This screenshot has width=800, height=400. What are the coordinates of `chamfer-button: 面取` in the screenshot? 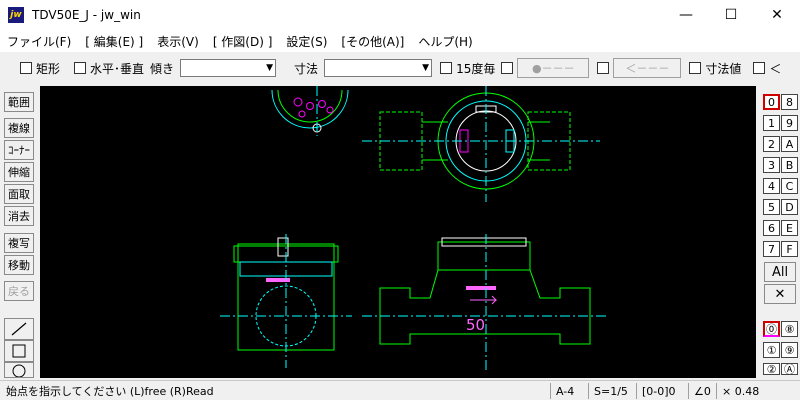 It's located at (19, 194).